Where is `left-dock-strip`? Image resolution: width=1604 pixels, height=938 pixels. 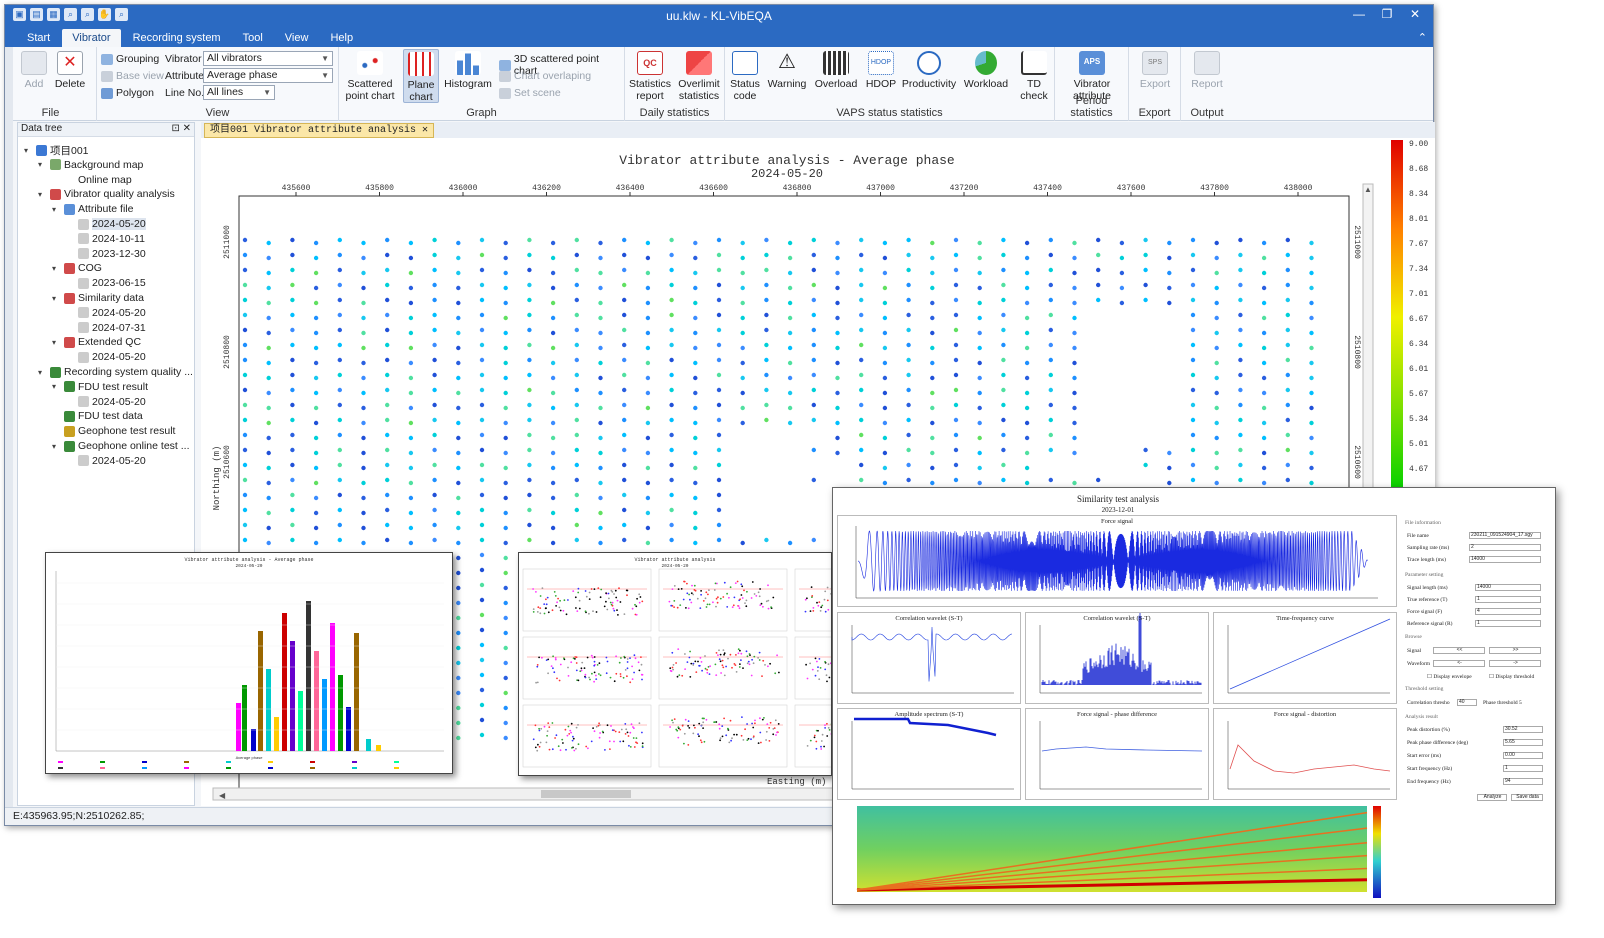 left-dock-strip is located at coordinates (9, 427).